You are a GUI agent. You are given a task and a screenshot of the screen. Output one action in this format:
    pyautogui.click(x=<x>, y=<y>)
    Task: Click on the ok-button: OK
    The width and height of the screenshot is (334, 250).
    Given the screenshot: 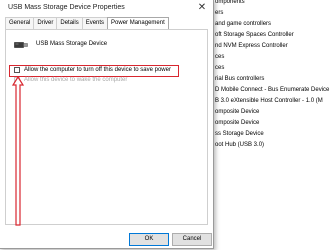 What is the action you would take?
    pyautogui.click(x=149, y=239)
    